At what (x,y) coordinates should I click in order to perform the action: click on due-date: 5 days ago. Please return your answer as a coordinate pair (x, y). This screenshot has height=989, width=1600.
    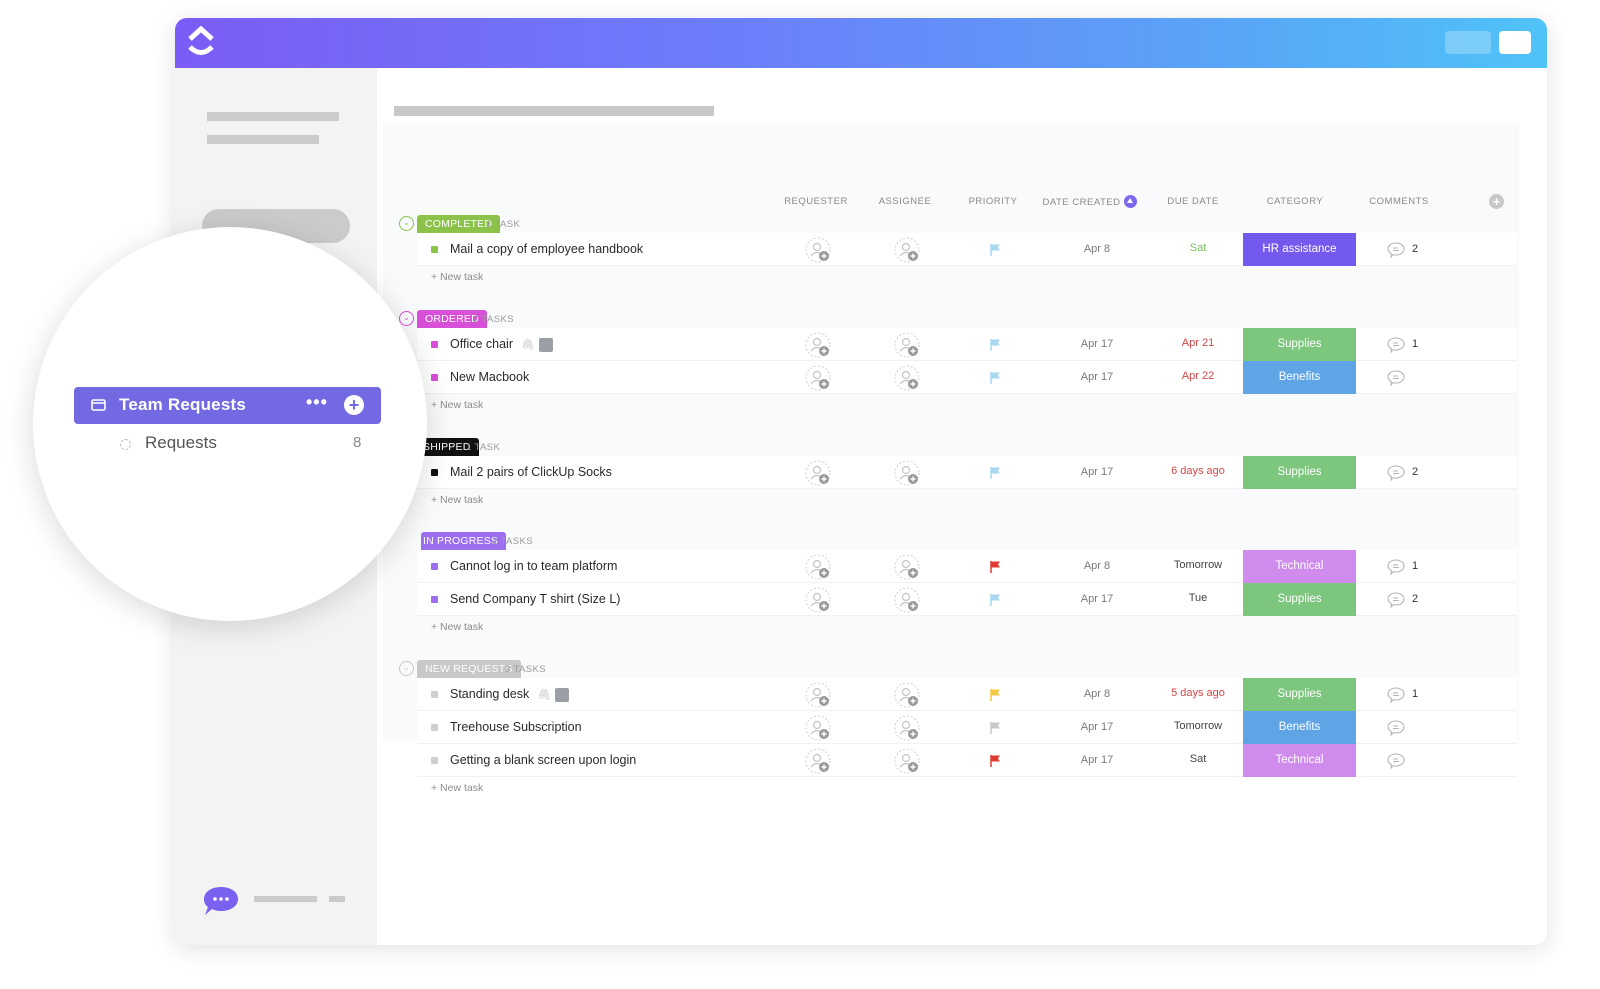
    Looking at the image, I should click on (1198, 693).